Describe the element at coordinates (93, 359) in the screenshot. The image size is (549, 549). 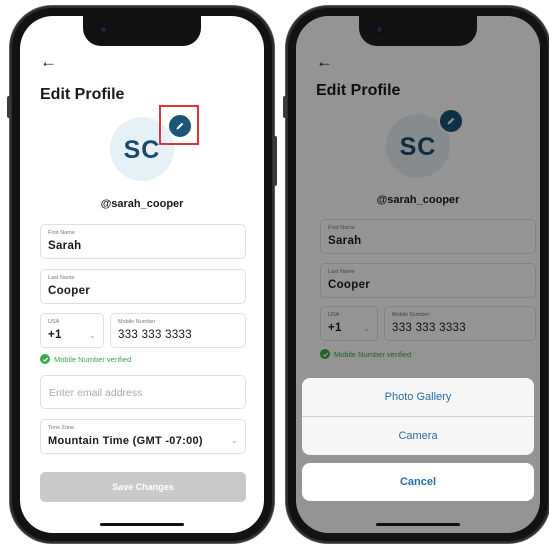
I see `verified-text: Mobile Number verified` at that location.